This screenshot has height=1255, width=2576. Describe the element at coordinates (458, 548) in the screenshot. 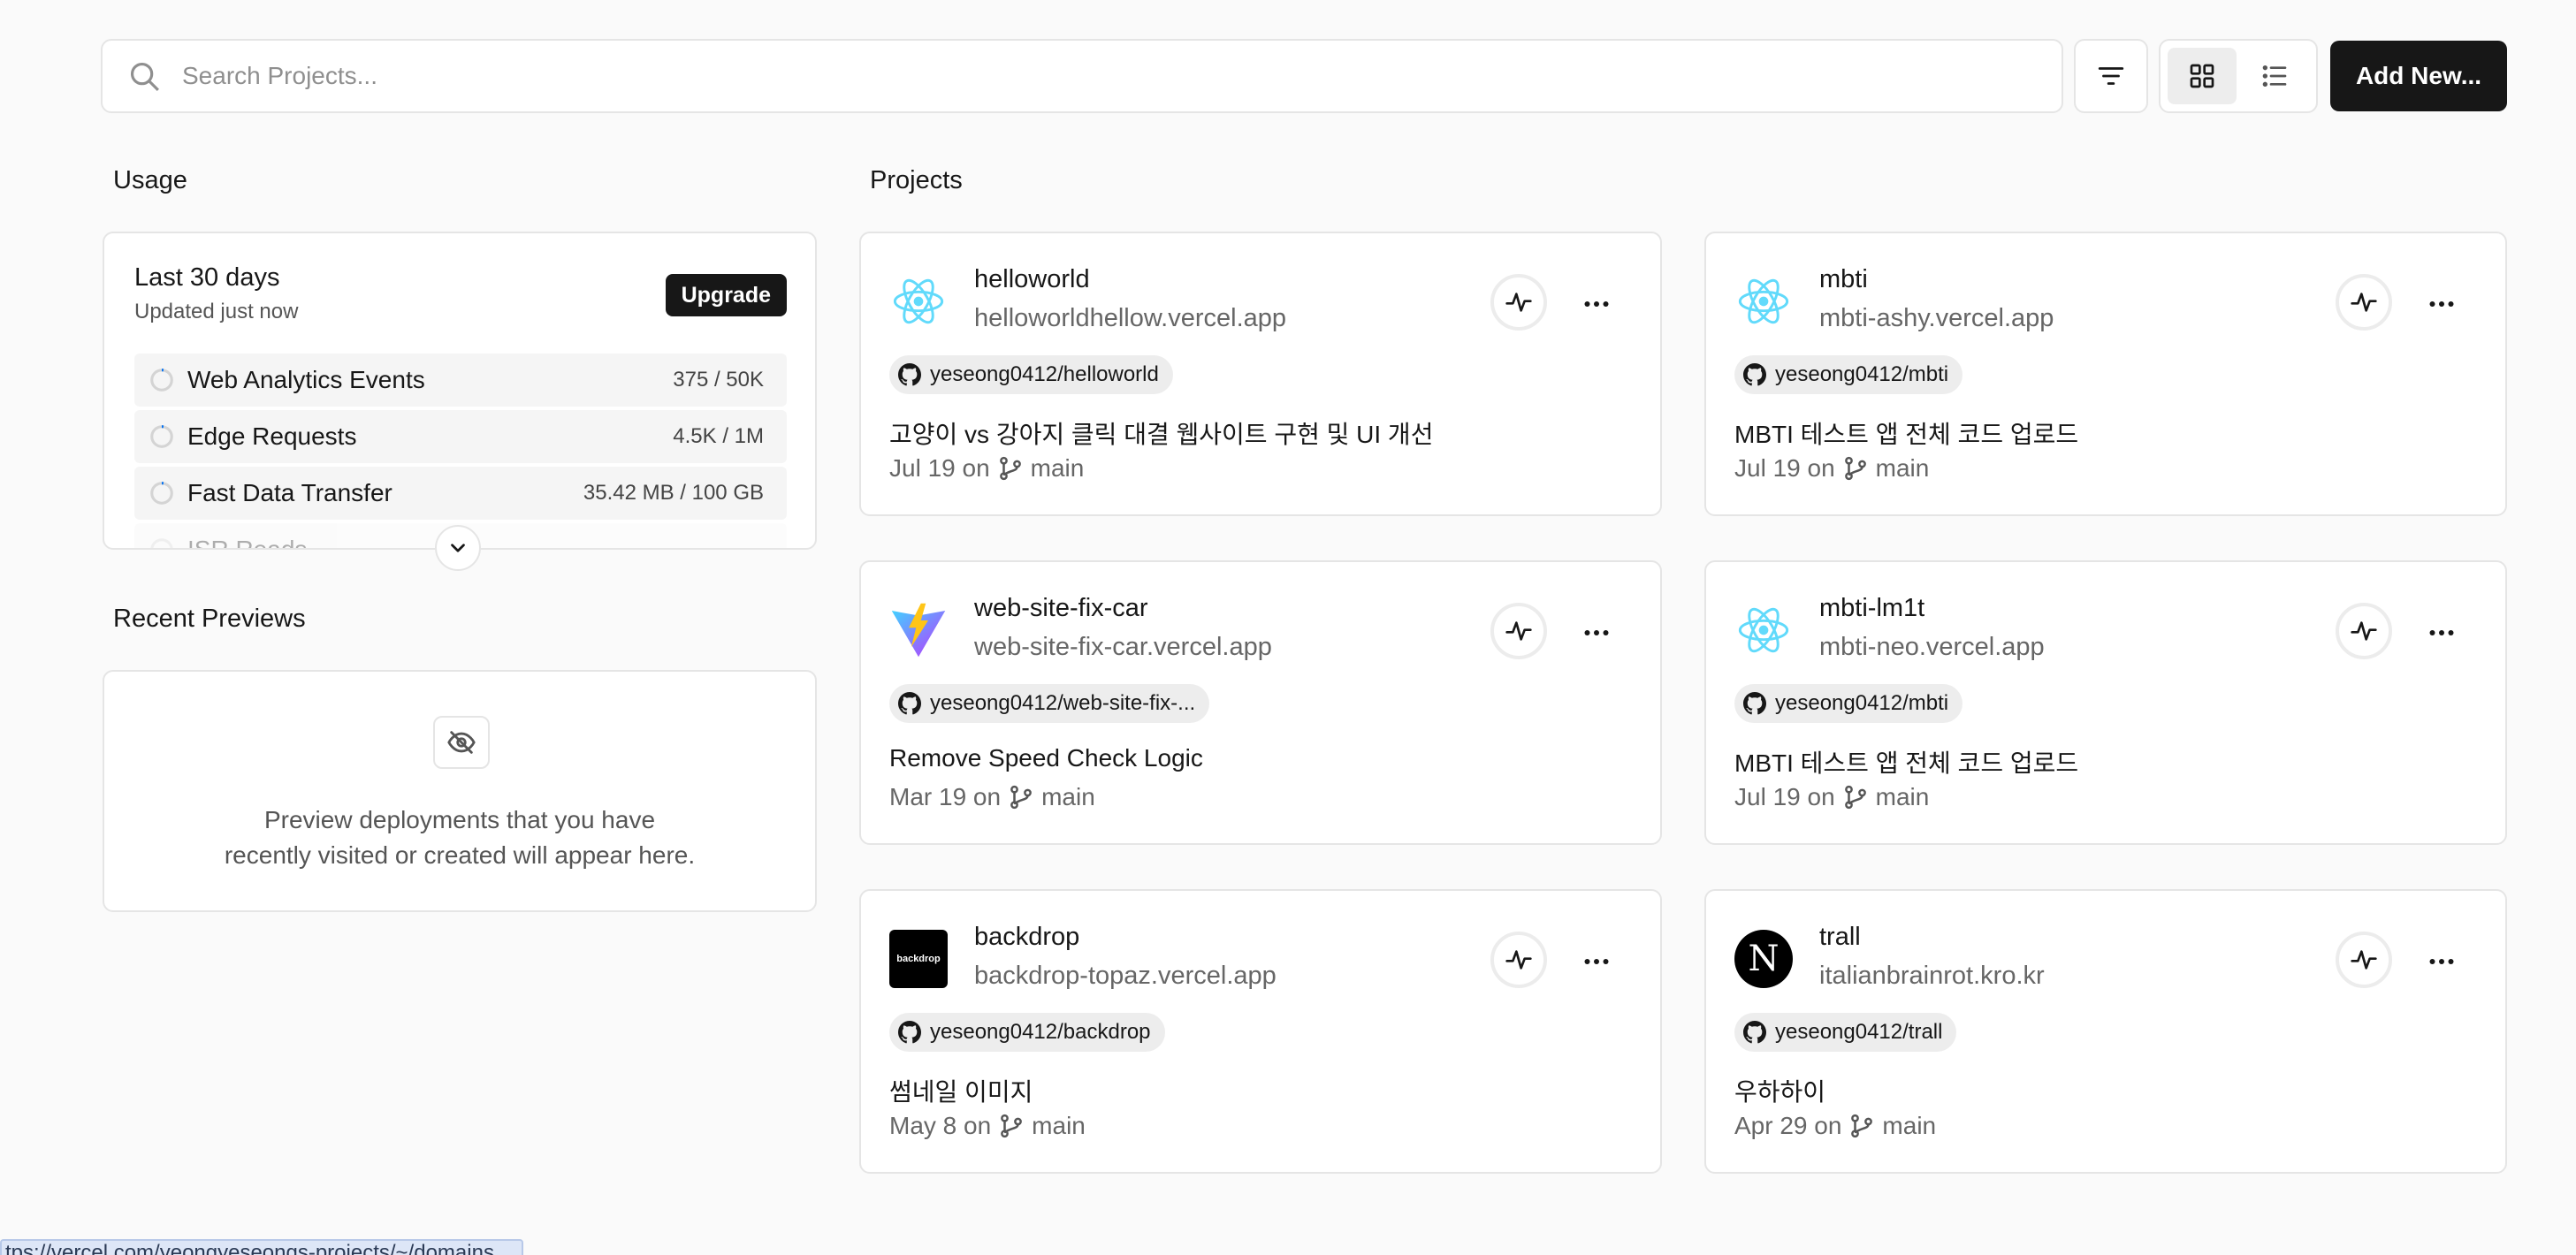

I see `expand-usage-button` at that location.